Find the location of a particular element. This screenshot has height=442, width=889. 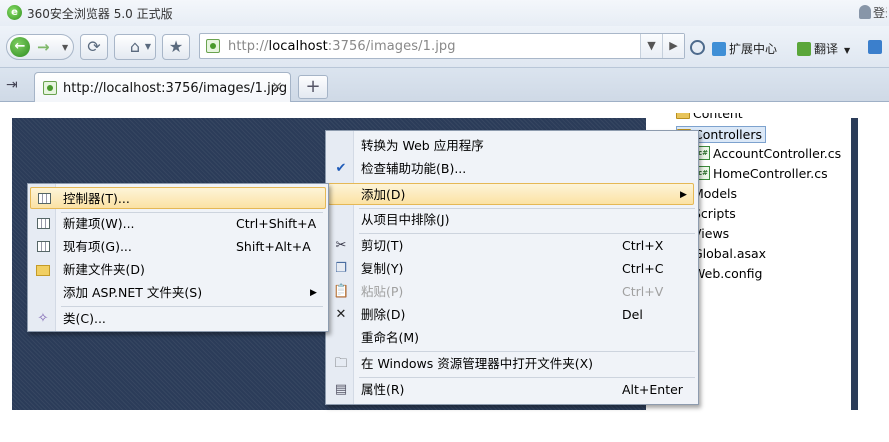

go-icon: ▶ is located at coordinates (673, 46).